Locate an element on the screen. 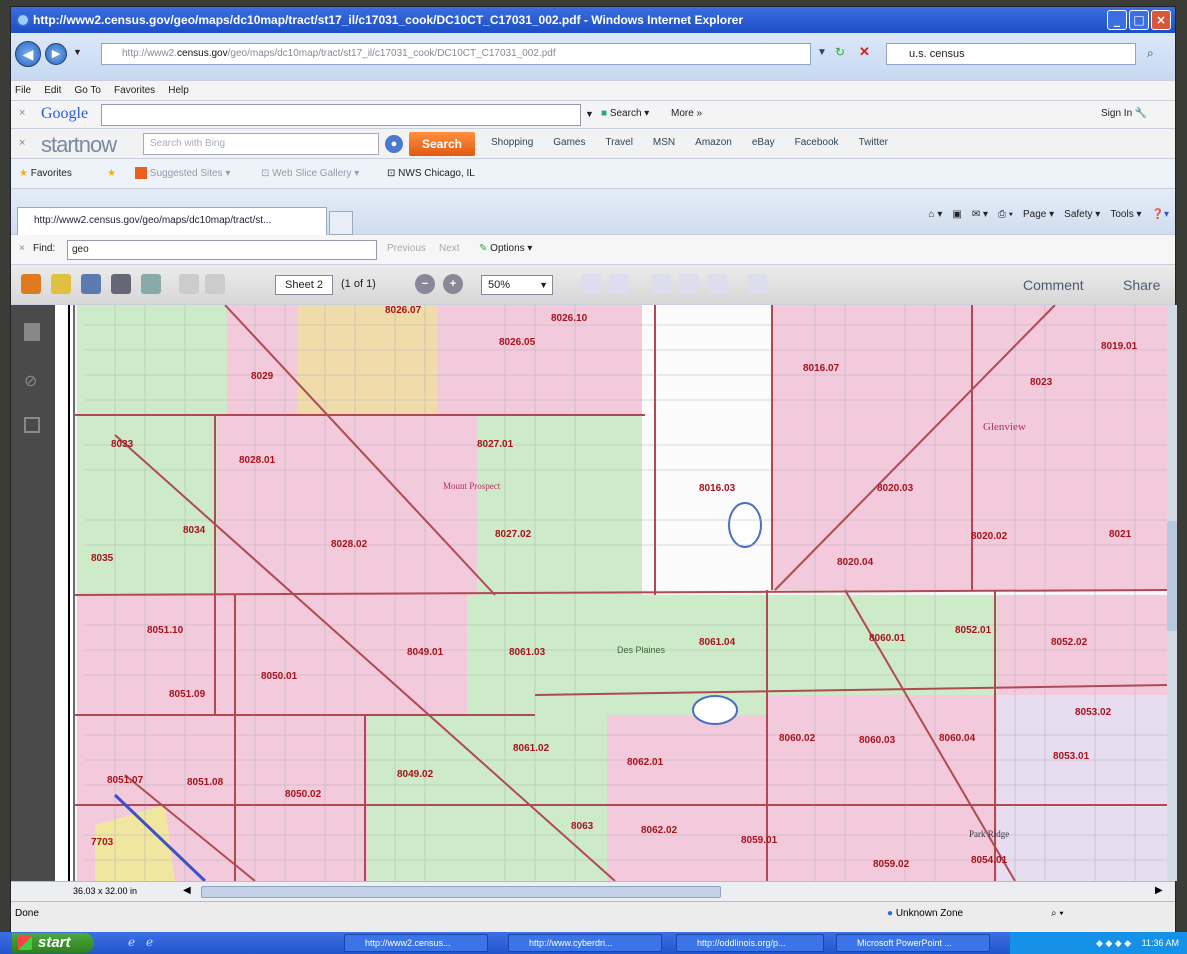  maximize-button: □ is located at coordinates (1139, 20).